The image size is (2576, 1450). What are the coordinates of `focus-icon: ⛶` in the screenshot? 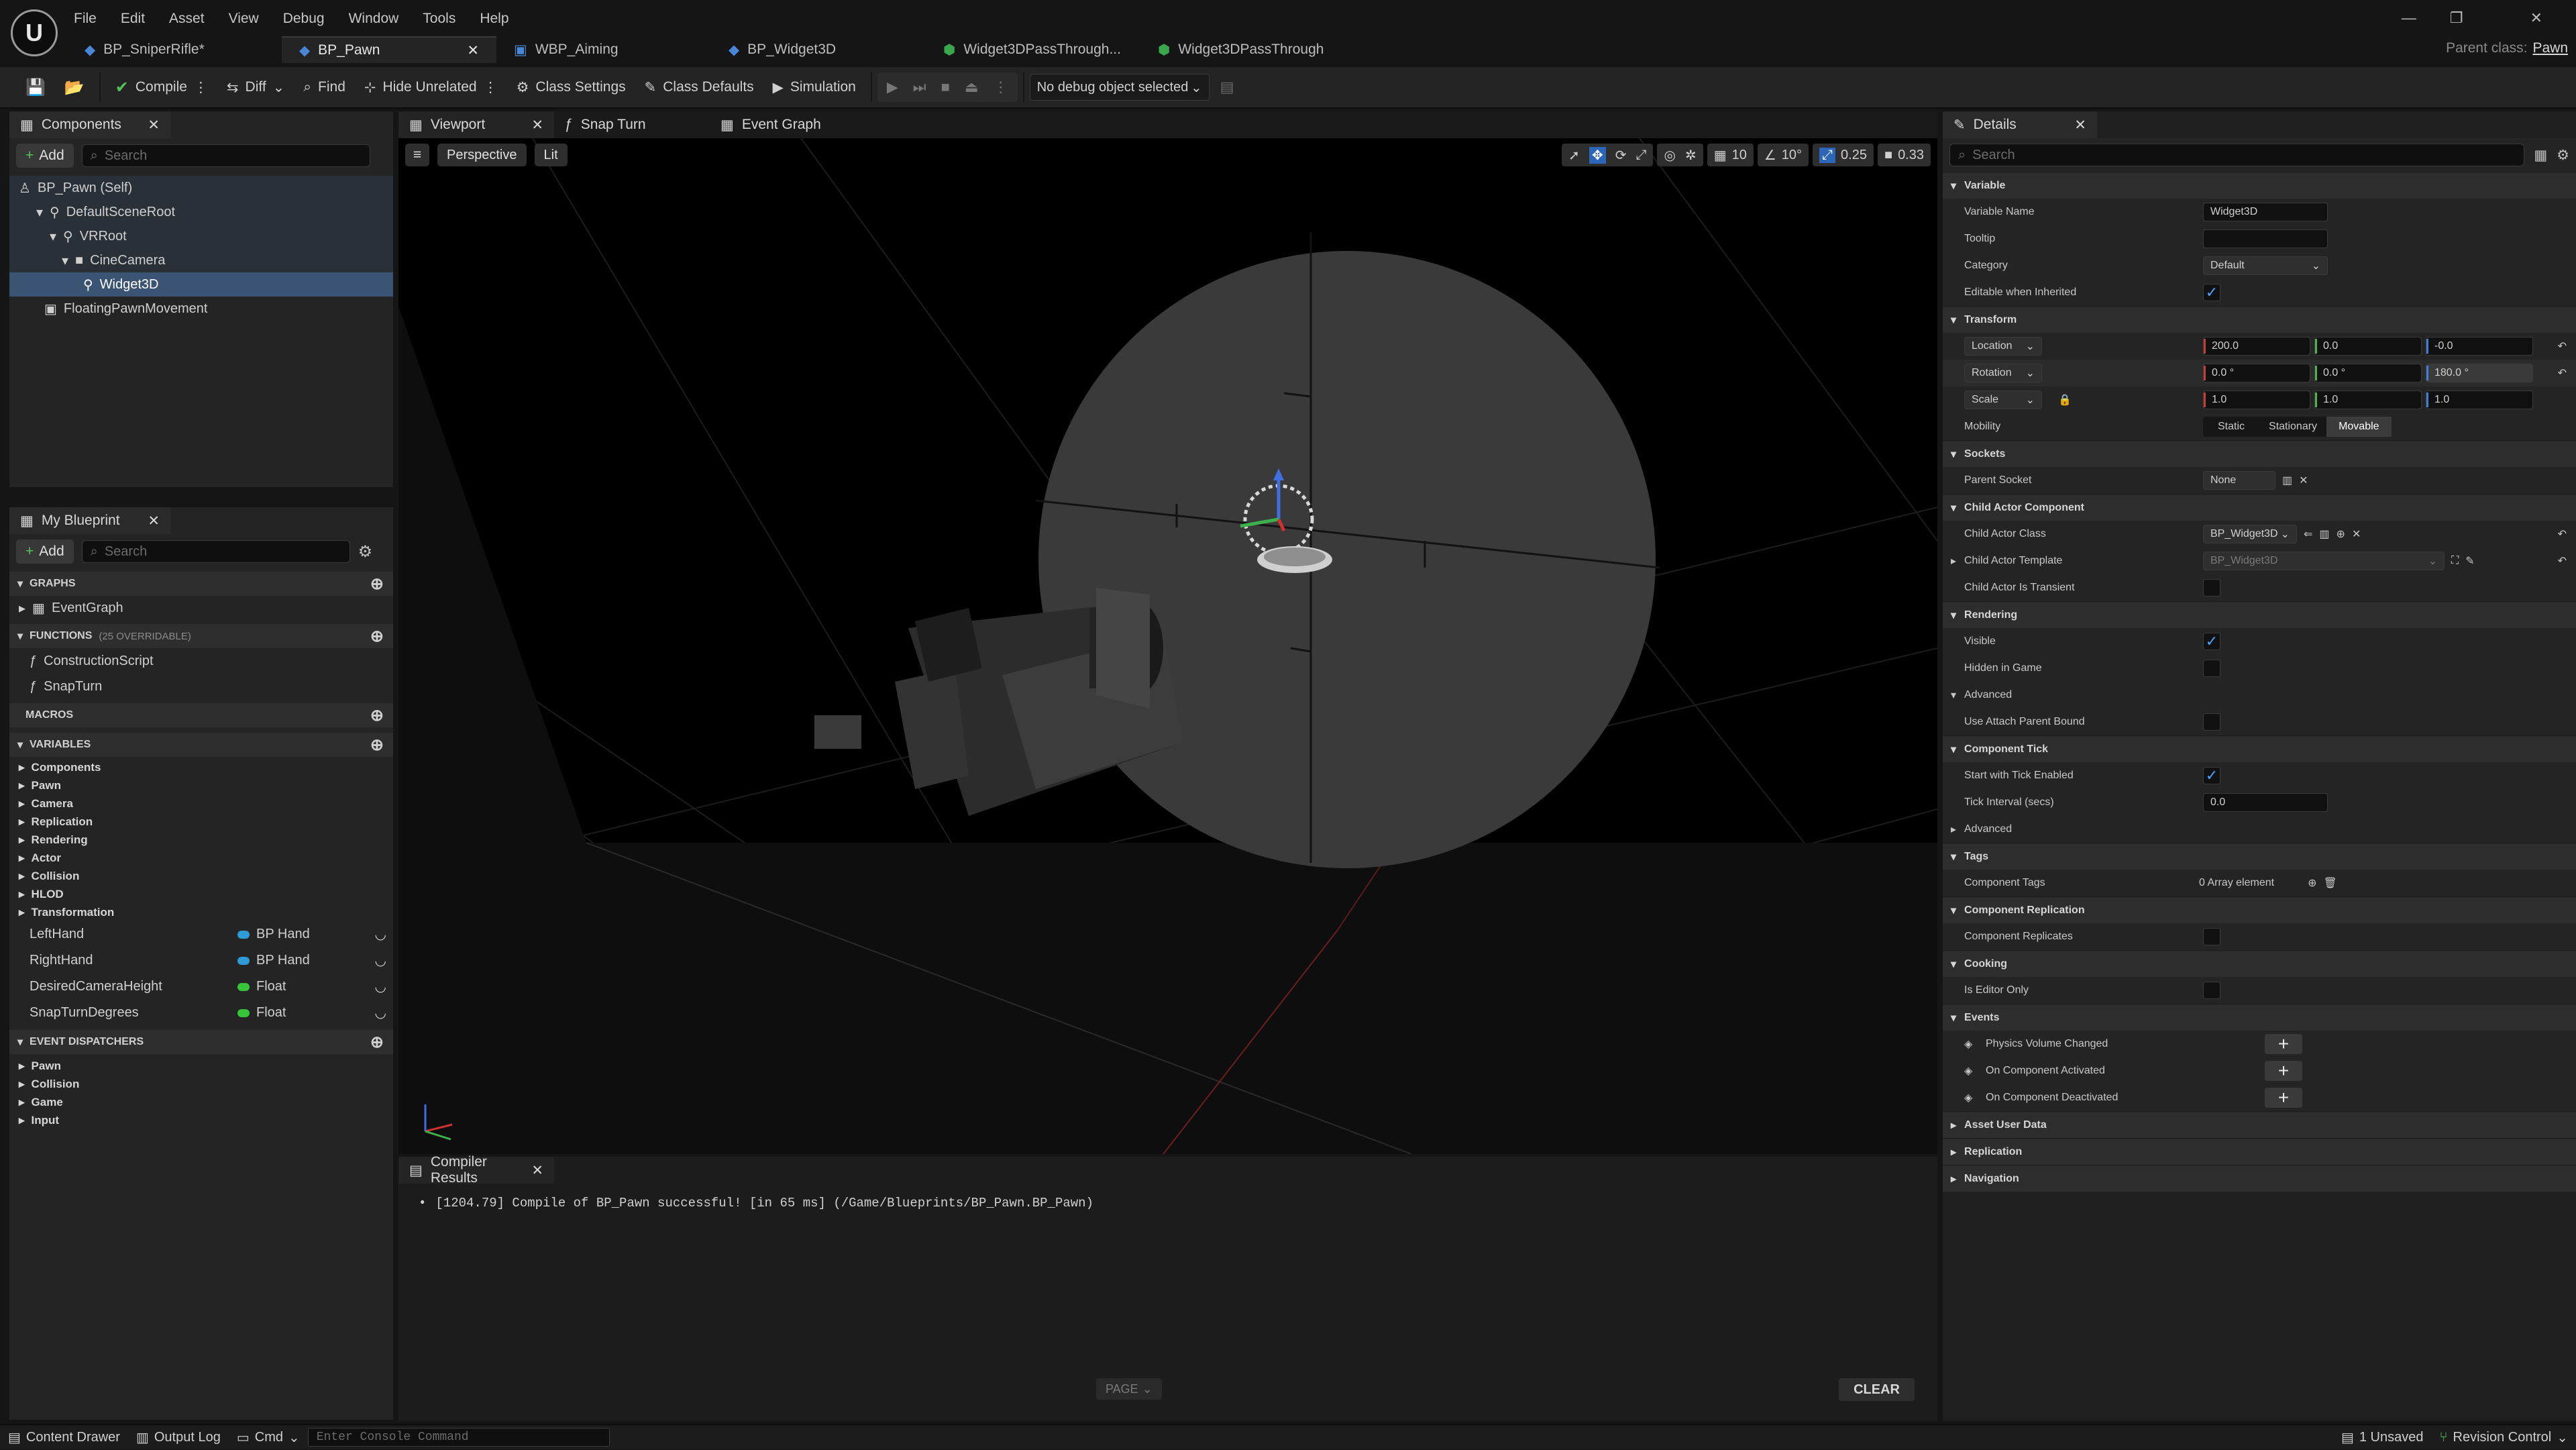 It's located at (2455, 561).